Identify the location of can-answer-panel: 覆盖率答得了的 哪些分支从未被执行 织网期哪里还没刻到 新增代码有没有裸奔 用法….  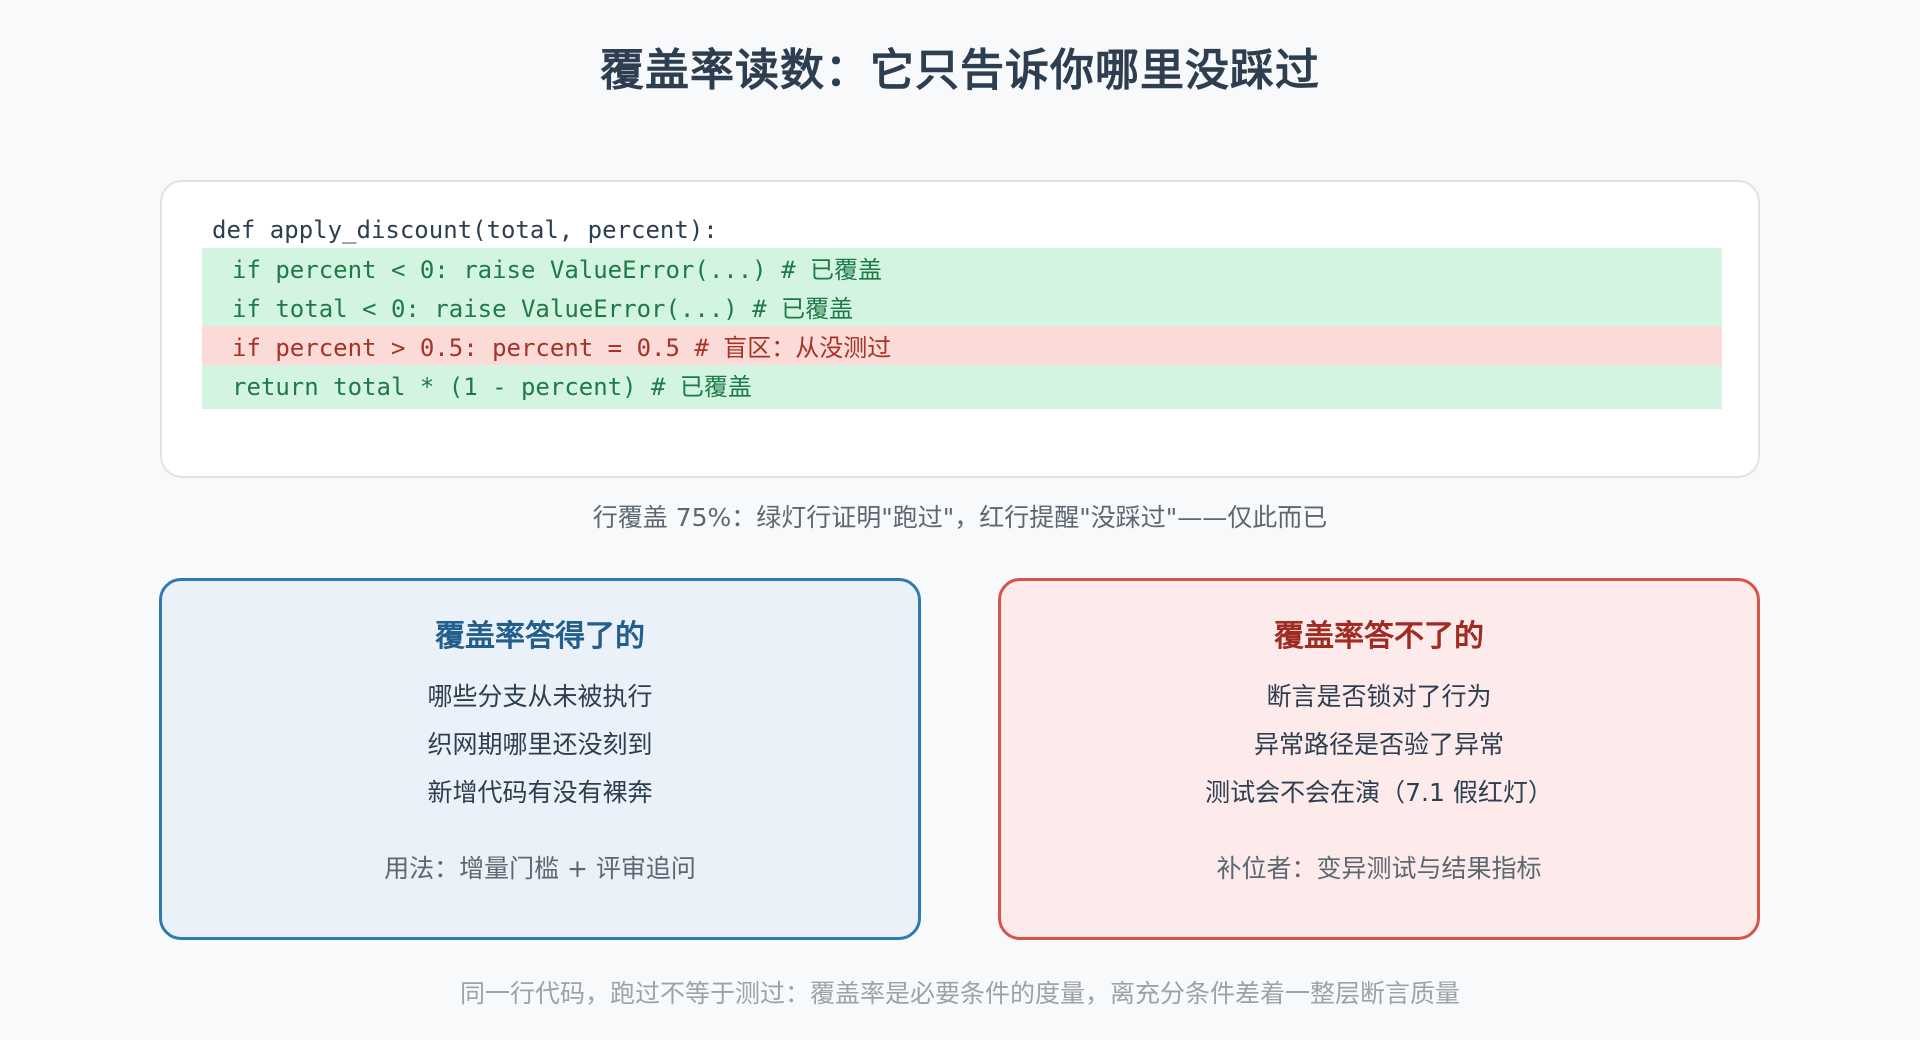
(540, 759).